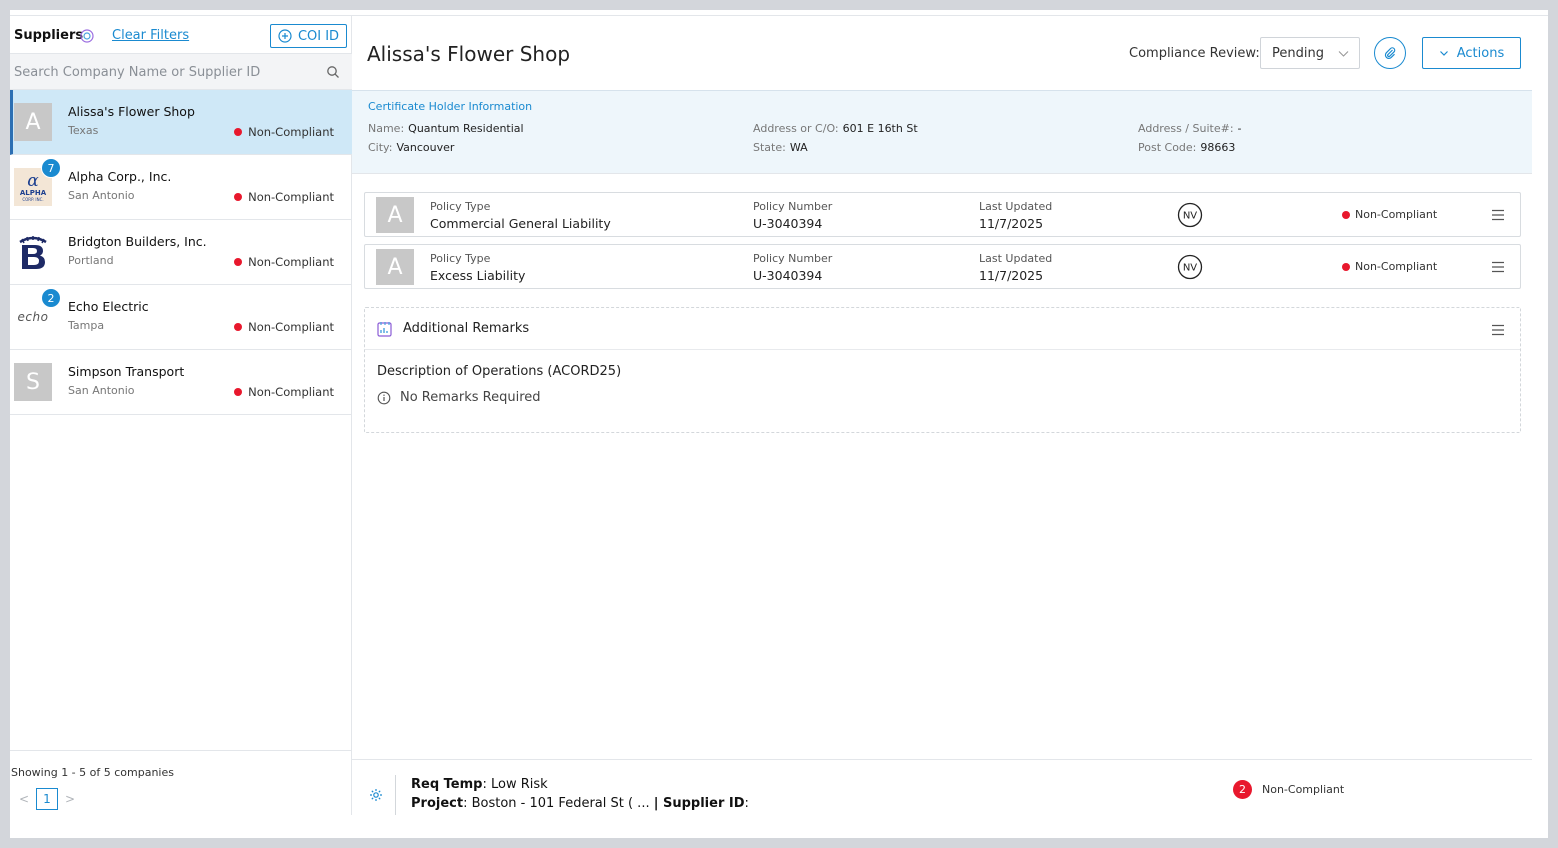  What do you see at coordinates (942, 329) in the screenshot?
I see `remarks-header: Additional Remarks` at bounding box center [942, 329].